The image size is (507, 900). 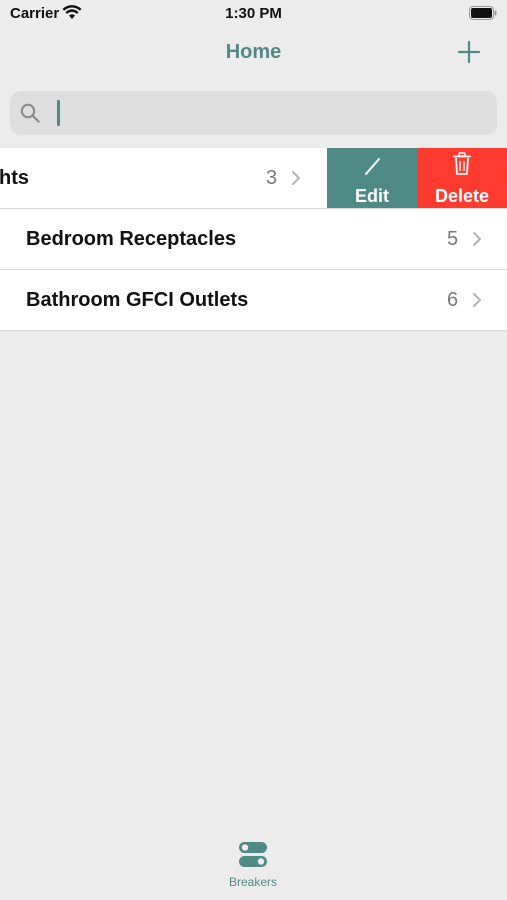 What do you see at coordinates (462, 178) in the screenshot?
I see `delete-button: Delete` at bounding box center [462, 178].